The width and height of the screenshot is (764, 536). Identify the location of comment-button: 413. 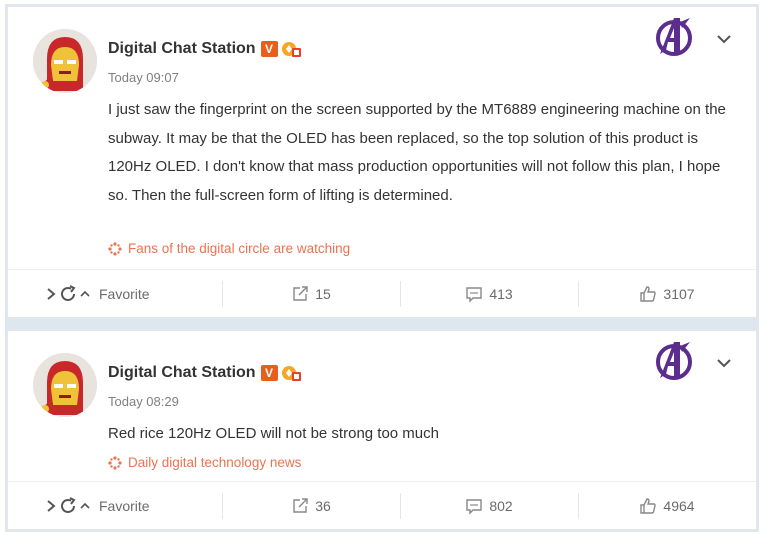
(489, 293).